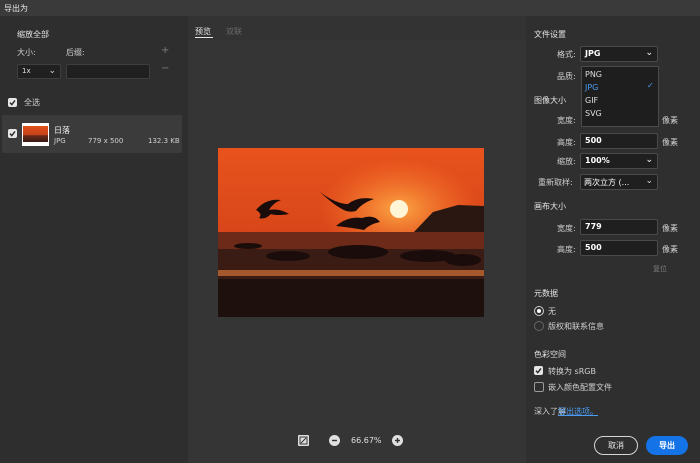 The height and width of the screenshot is (463, 700). I want to click on asset-checkbox, so click(12, 133).